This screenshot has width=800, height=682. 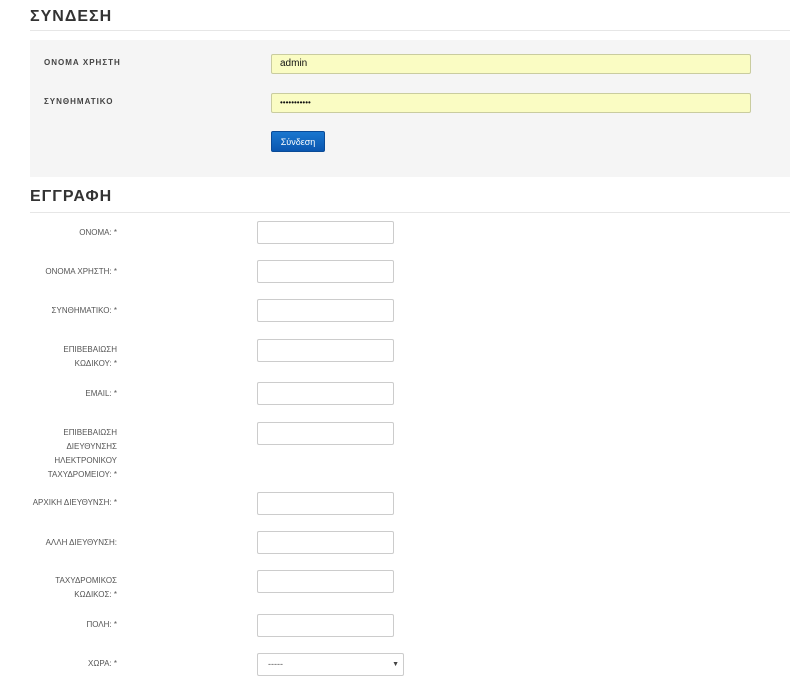 What do you see at coordinates (395, 664) in the screenshot?
I see `chevron-down-icon: ▼` at bounding box center [395, 664].